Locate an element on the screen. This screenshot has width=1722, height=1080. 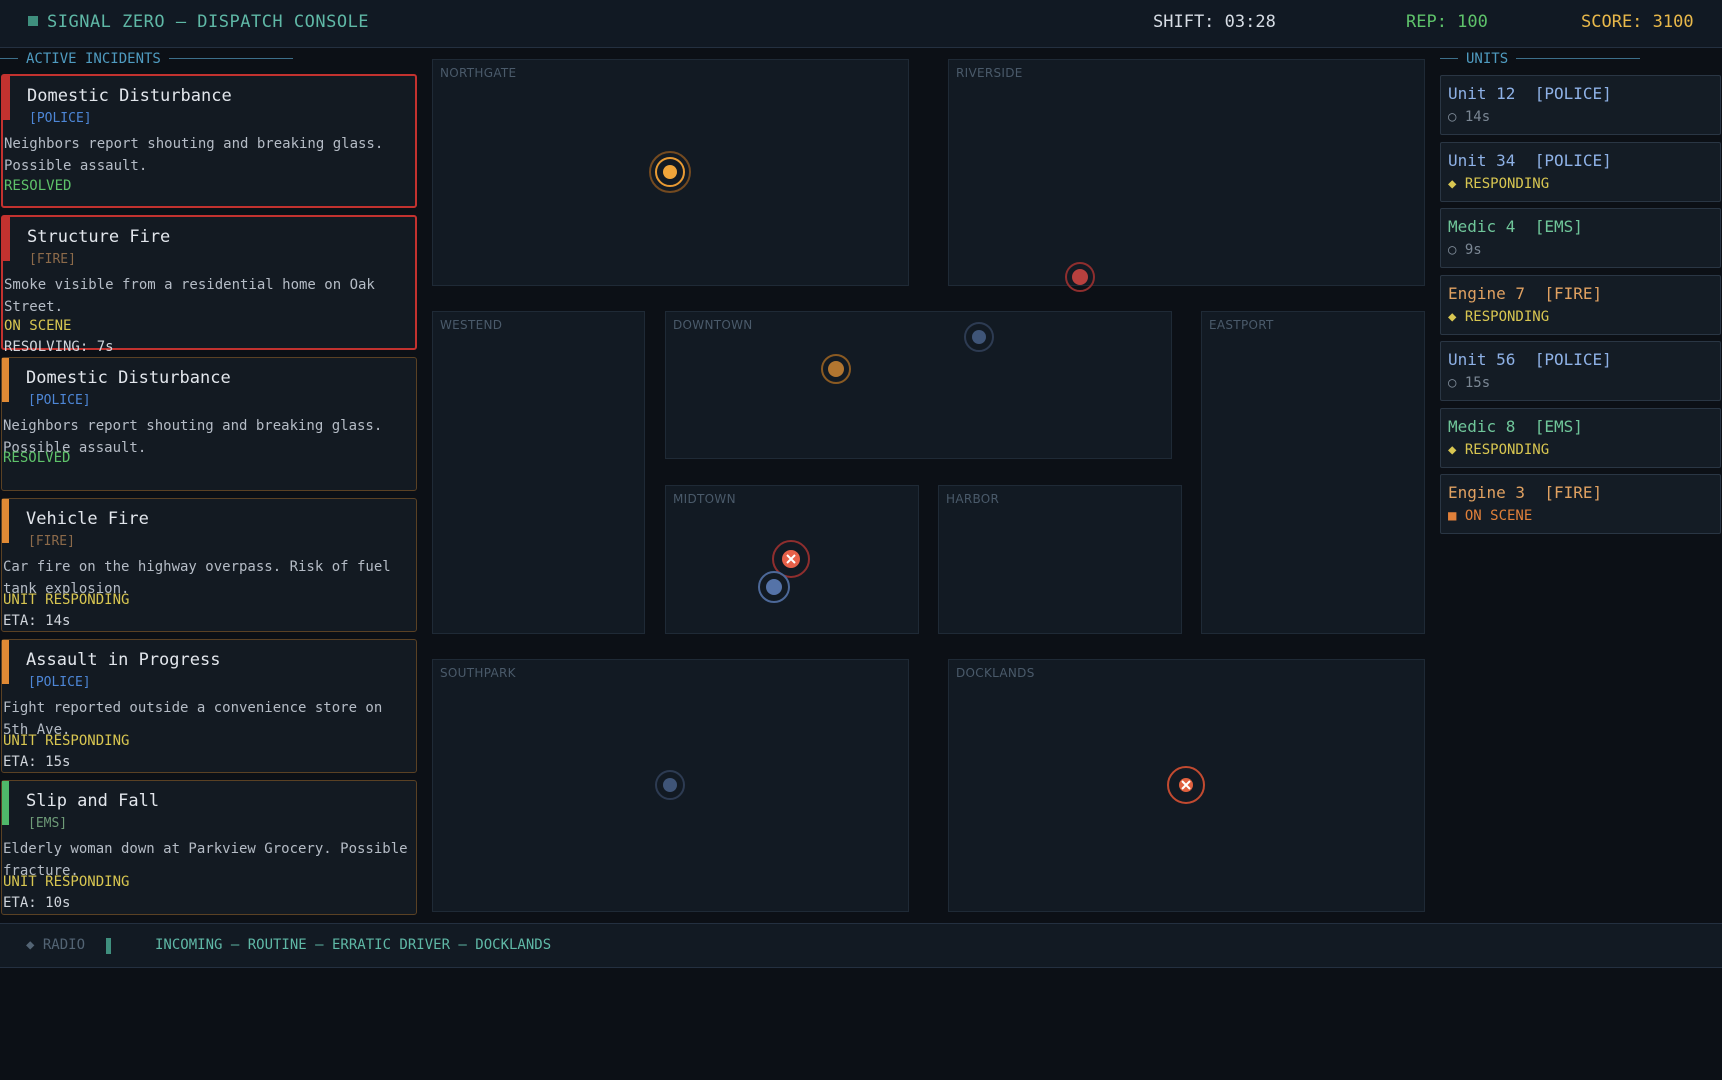
incident-title: Structure Fire is located at coordinates (99, 237).